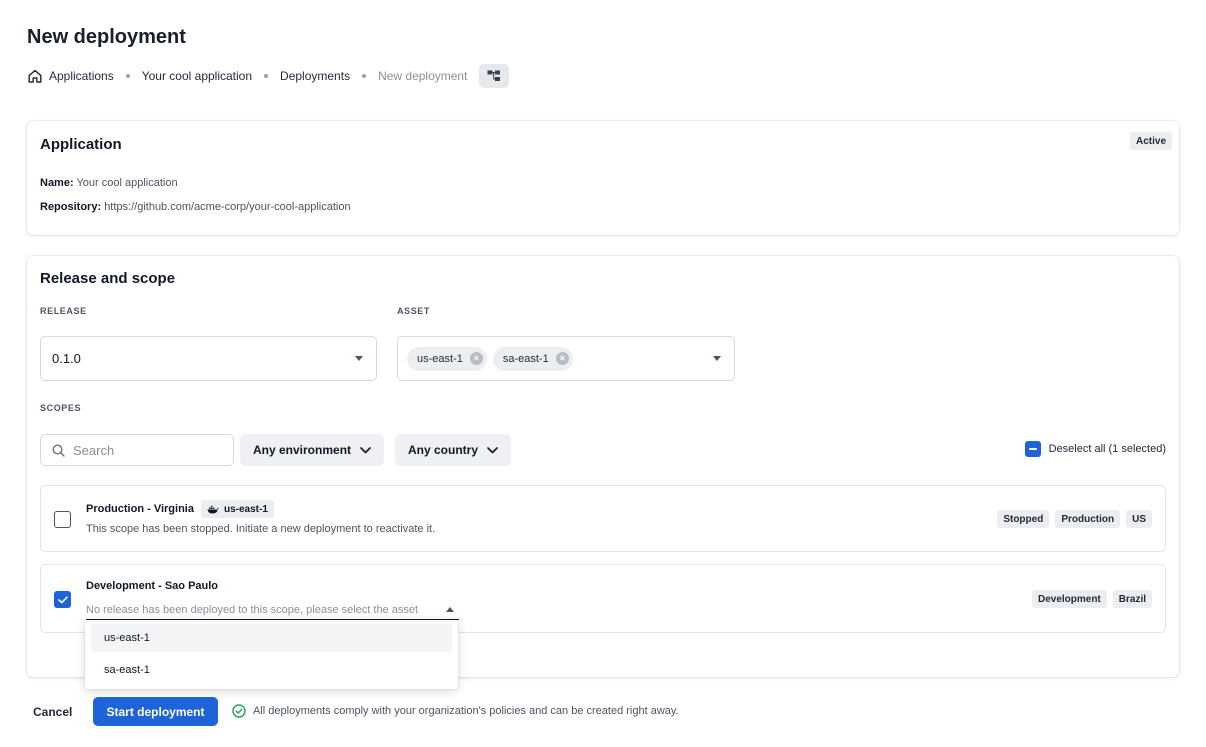 This screenshot has height=747, width=1206. I want to click on asset-dropdown-menu: us-east-1 sa-east-1, so click(271, 654).